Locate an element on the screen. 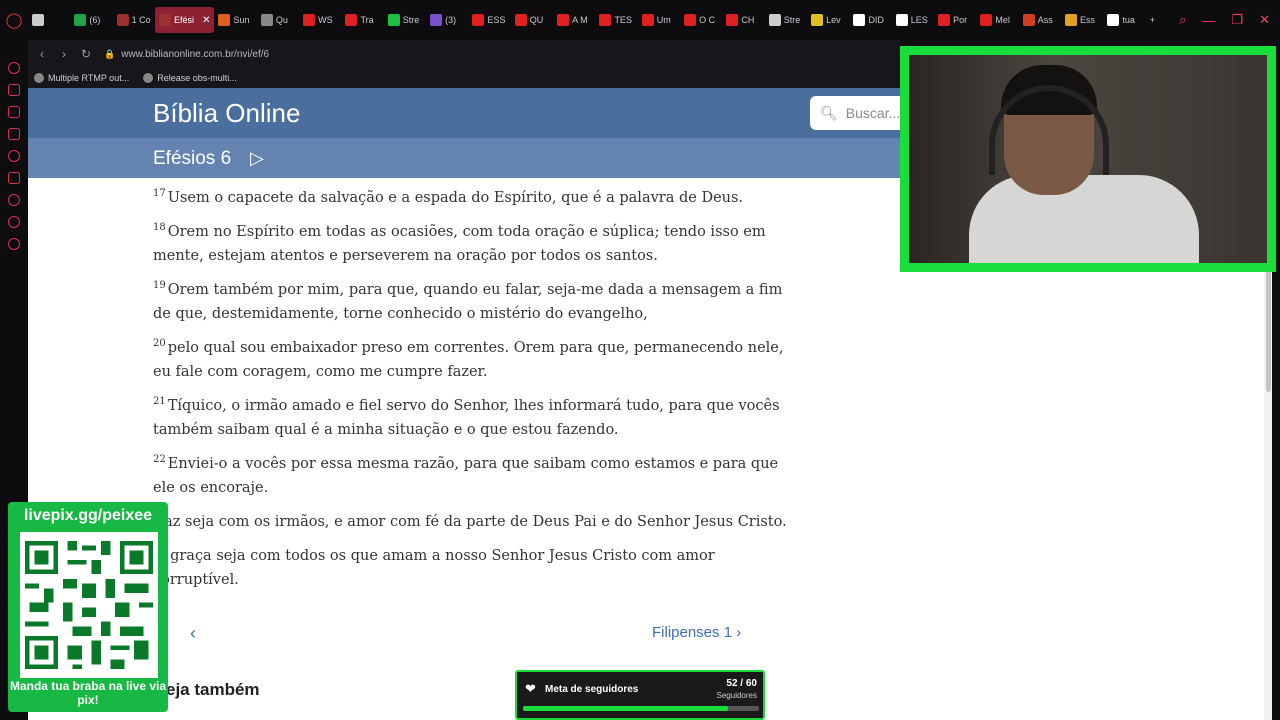 The height and width of the screenshot is (720, 1280). tab-label: Ass is located at coordinates (1045, 20).